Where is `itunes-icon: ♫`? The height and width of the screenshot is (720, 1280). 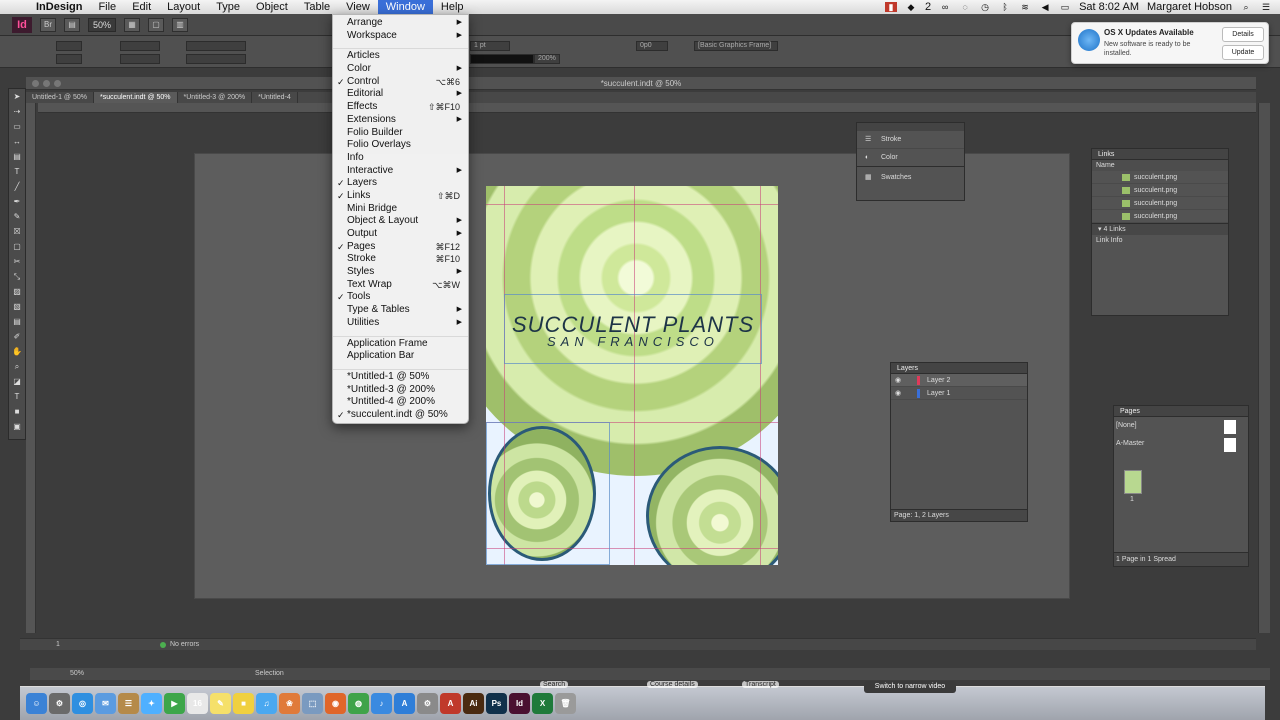
itunes-icon: ♫ is located at coordinates (266, 703).